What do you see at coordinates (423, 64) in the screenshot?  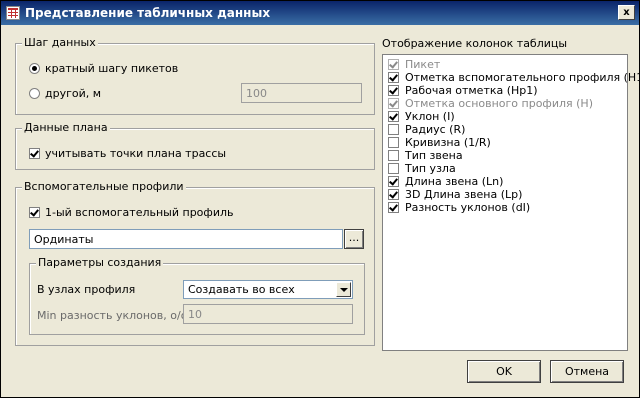 I see `column-label: Пикет` at bounding box center [423, 64].